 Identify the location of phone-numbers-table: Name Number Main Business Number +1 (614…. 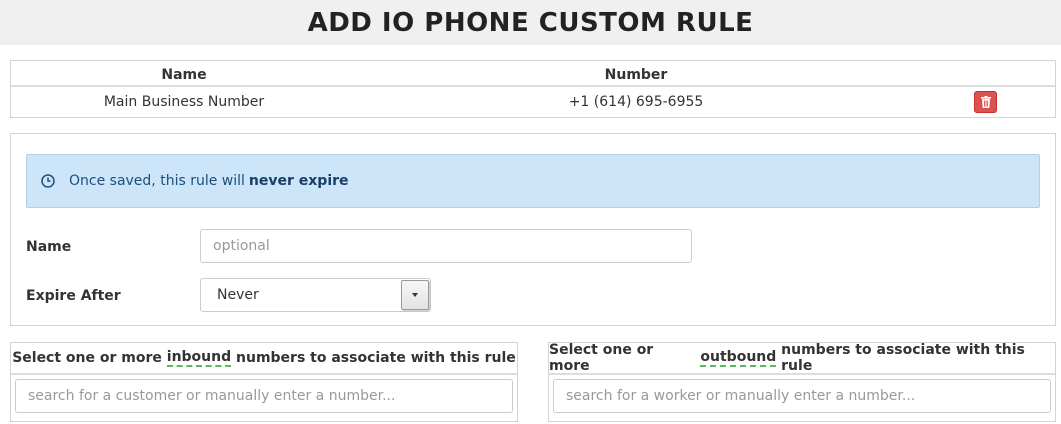
(533, 89).